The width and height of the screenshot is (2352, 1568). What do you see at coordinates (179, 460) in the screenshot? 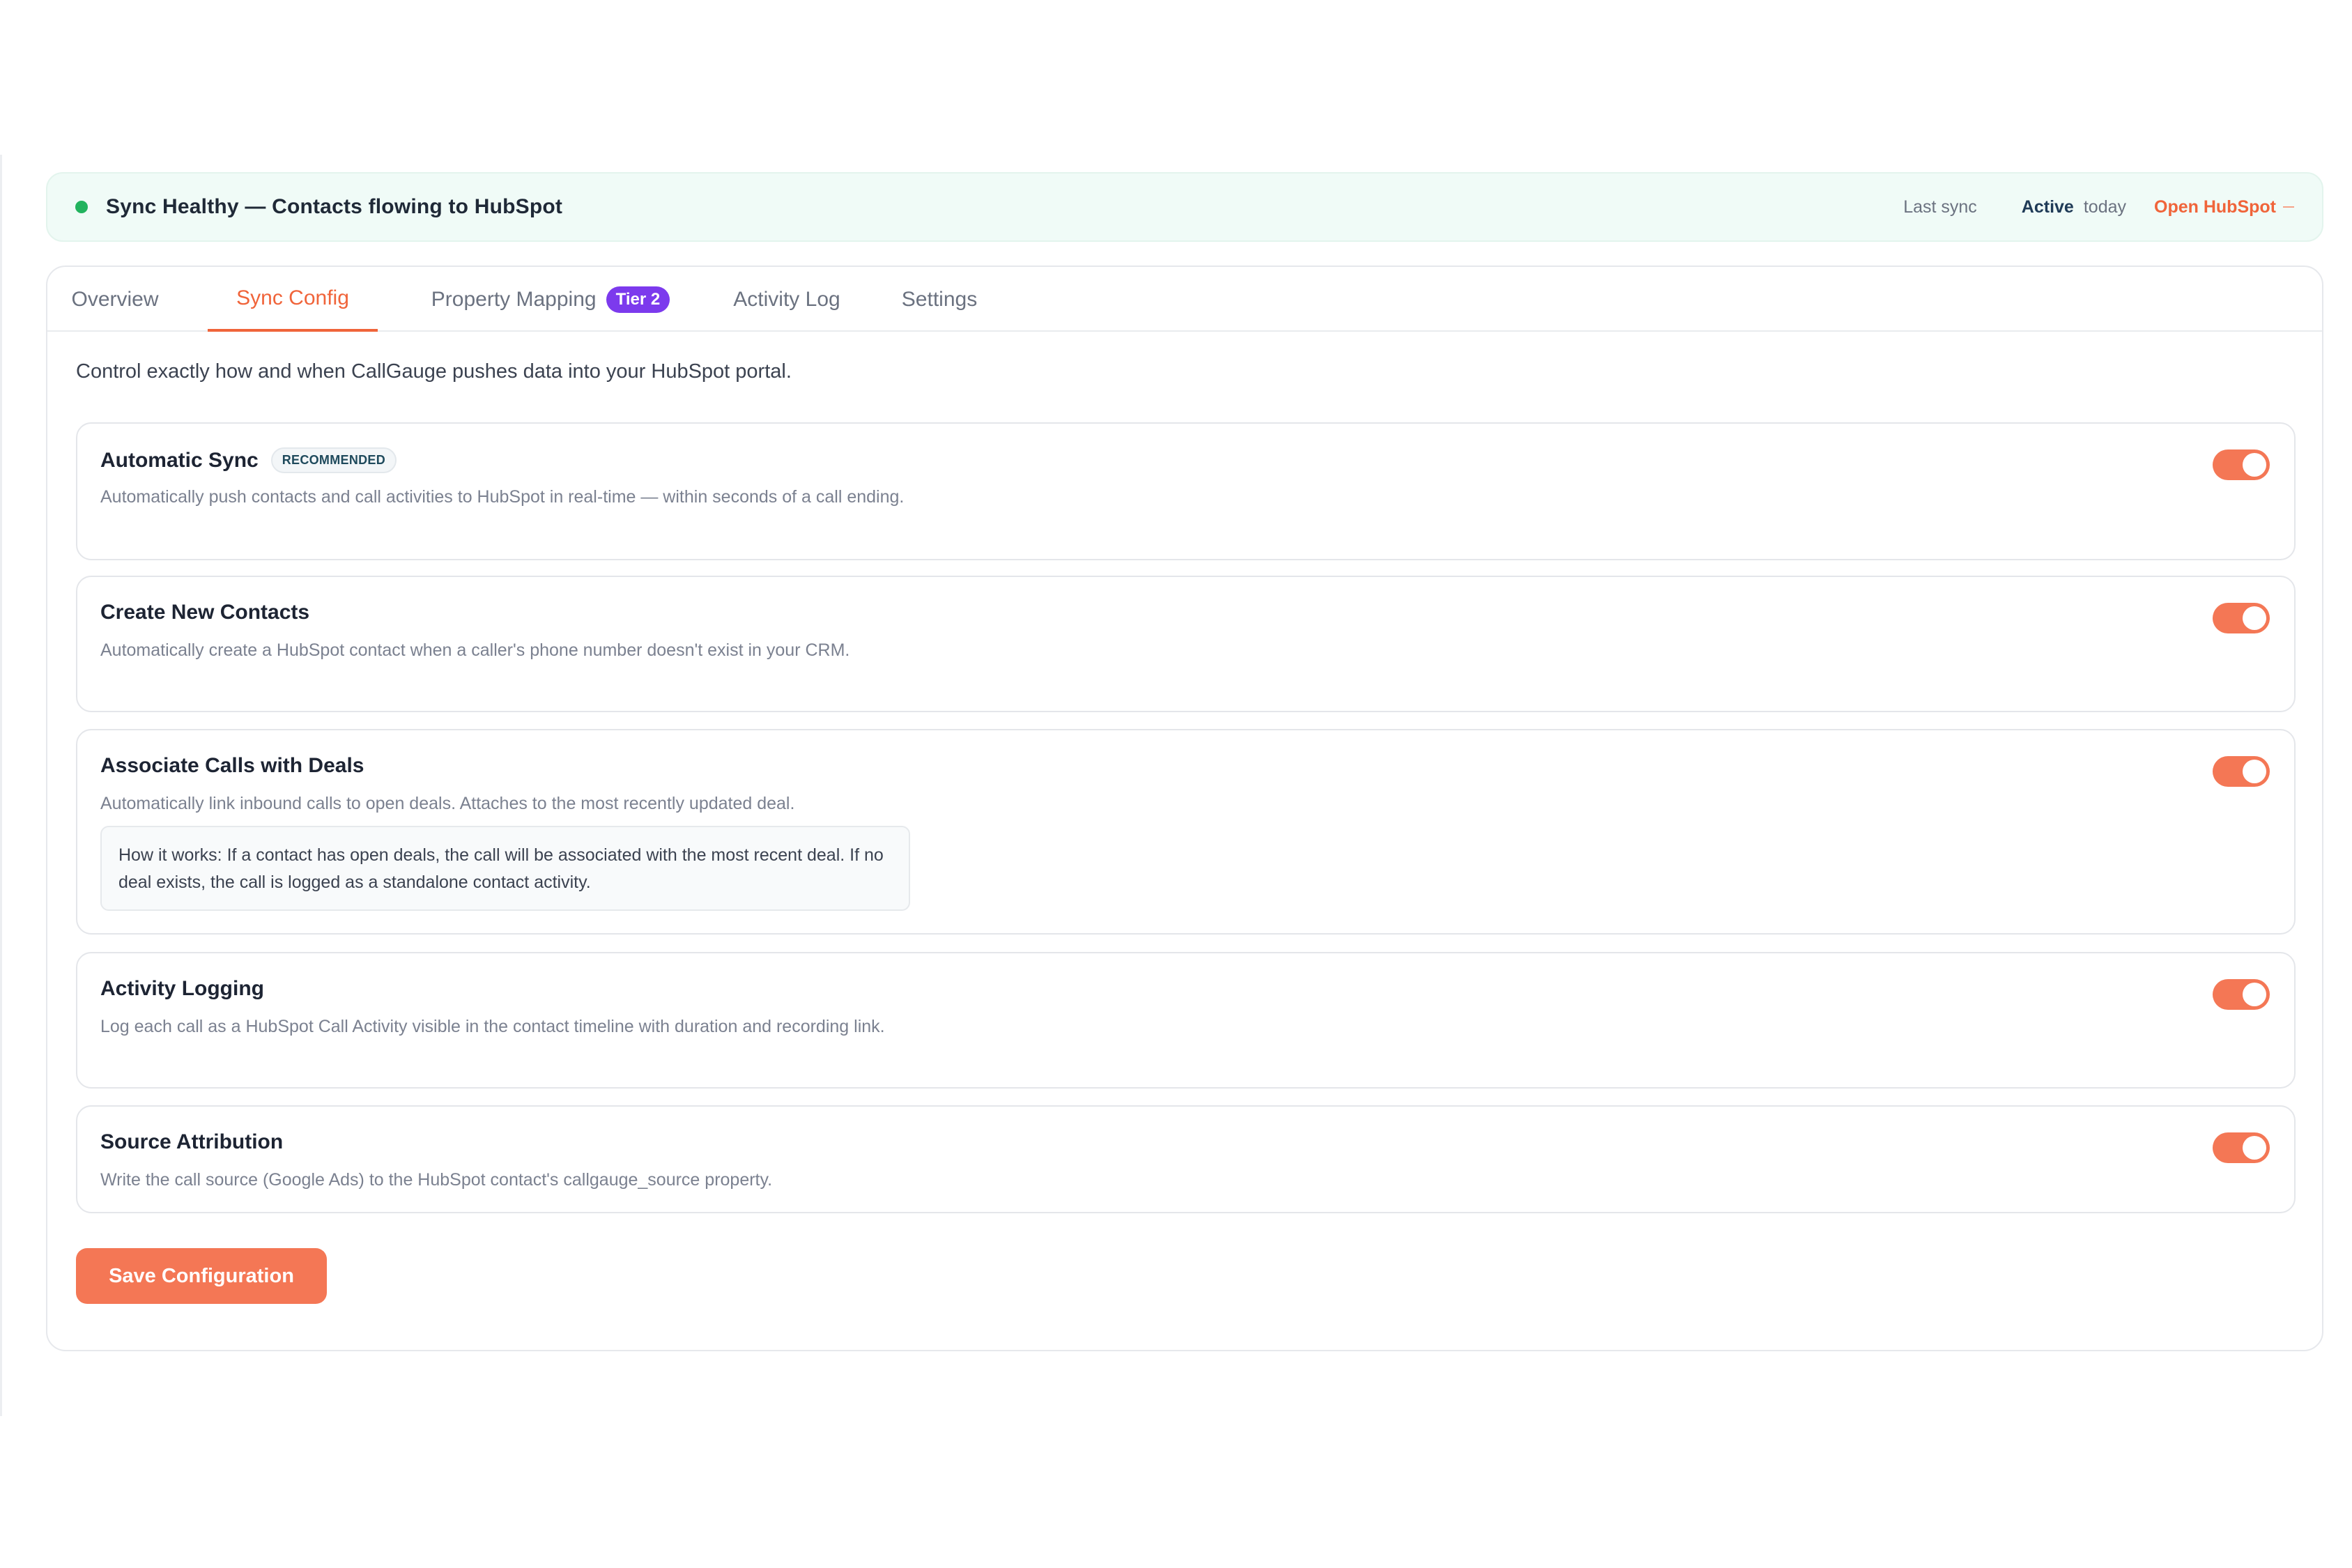
I see `setting-title-text: Automatic Sync` at bounding box center [179, 460].